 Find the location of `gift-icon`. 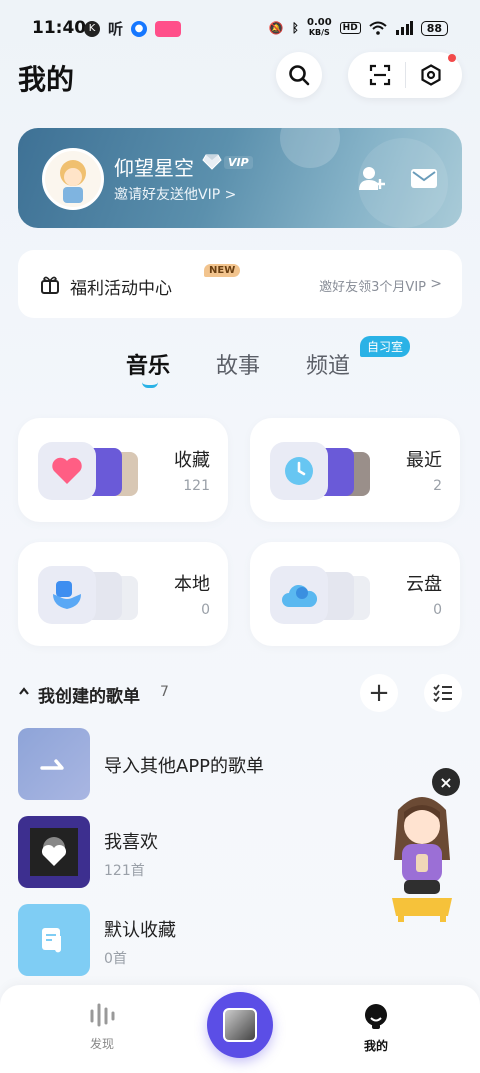

gift-icon is located at coordinates (50, 285).